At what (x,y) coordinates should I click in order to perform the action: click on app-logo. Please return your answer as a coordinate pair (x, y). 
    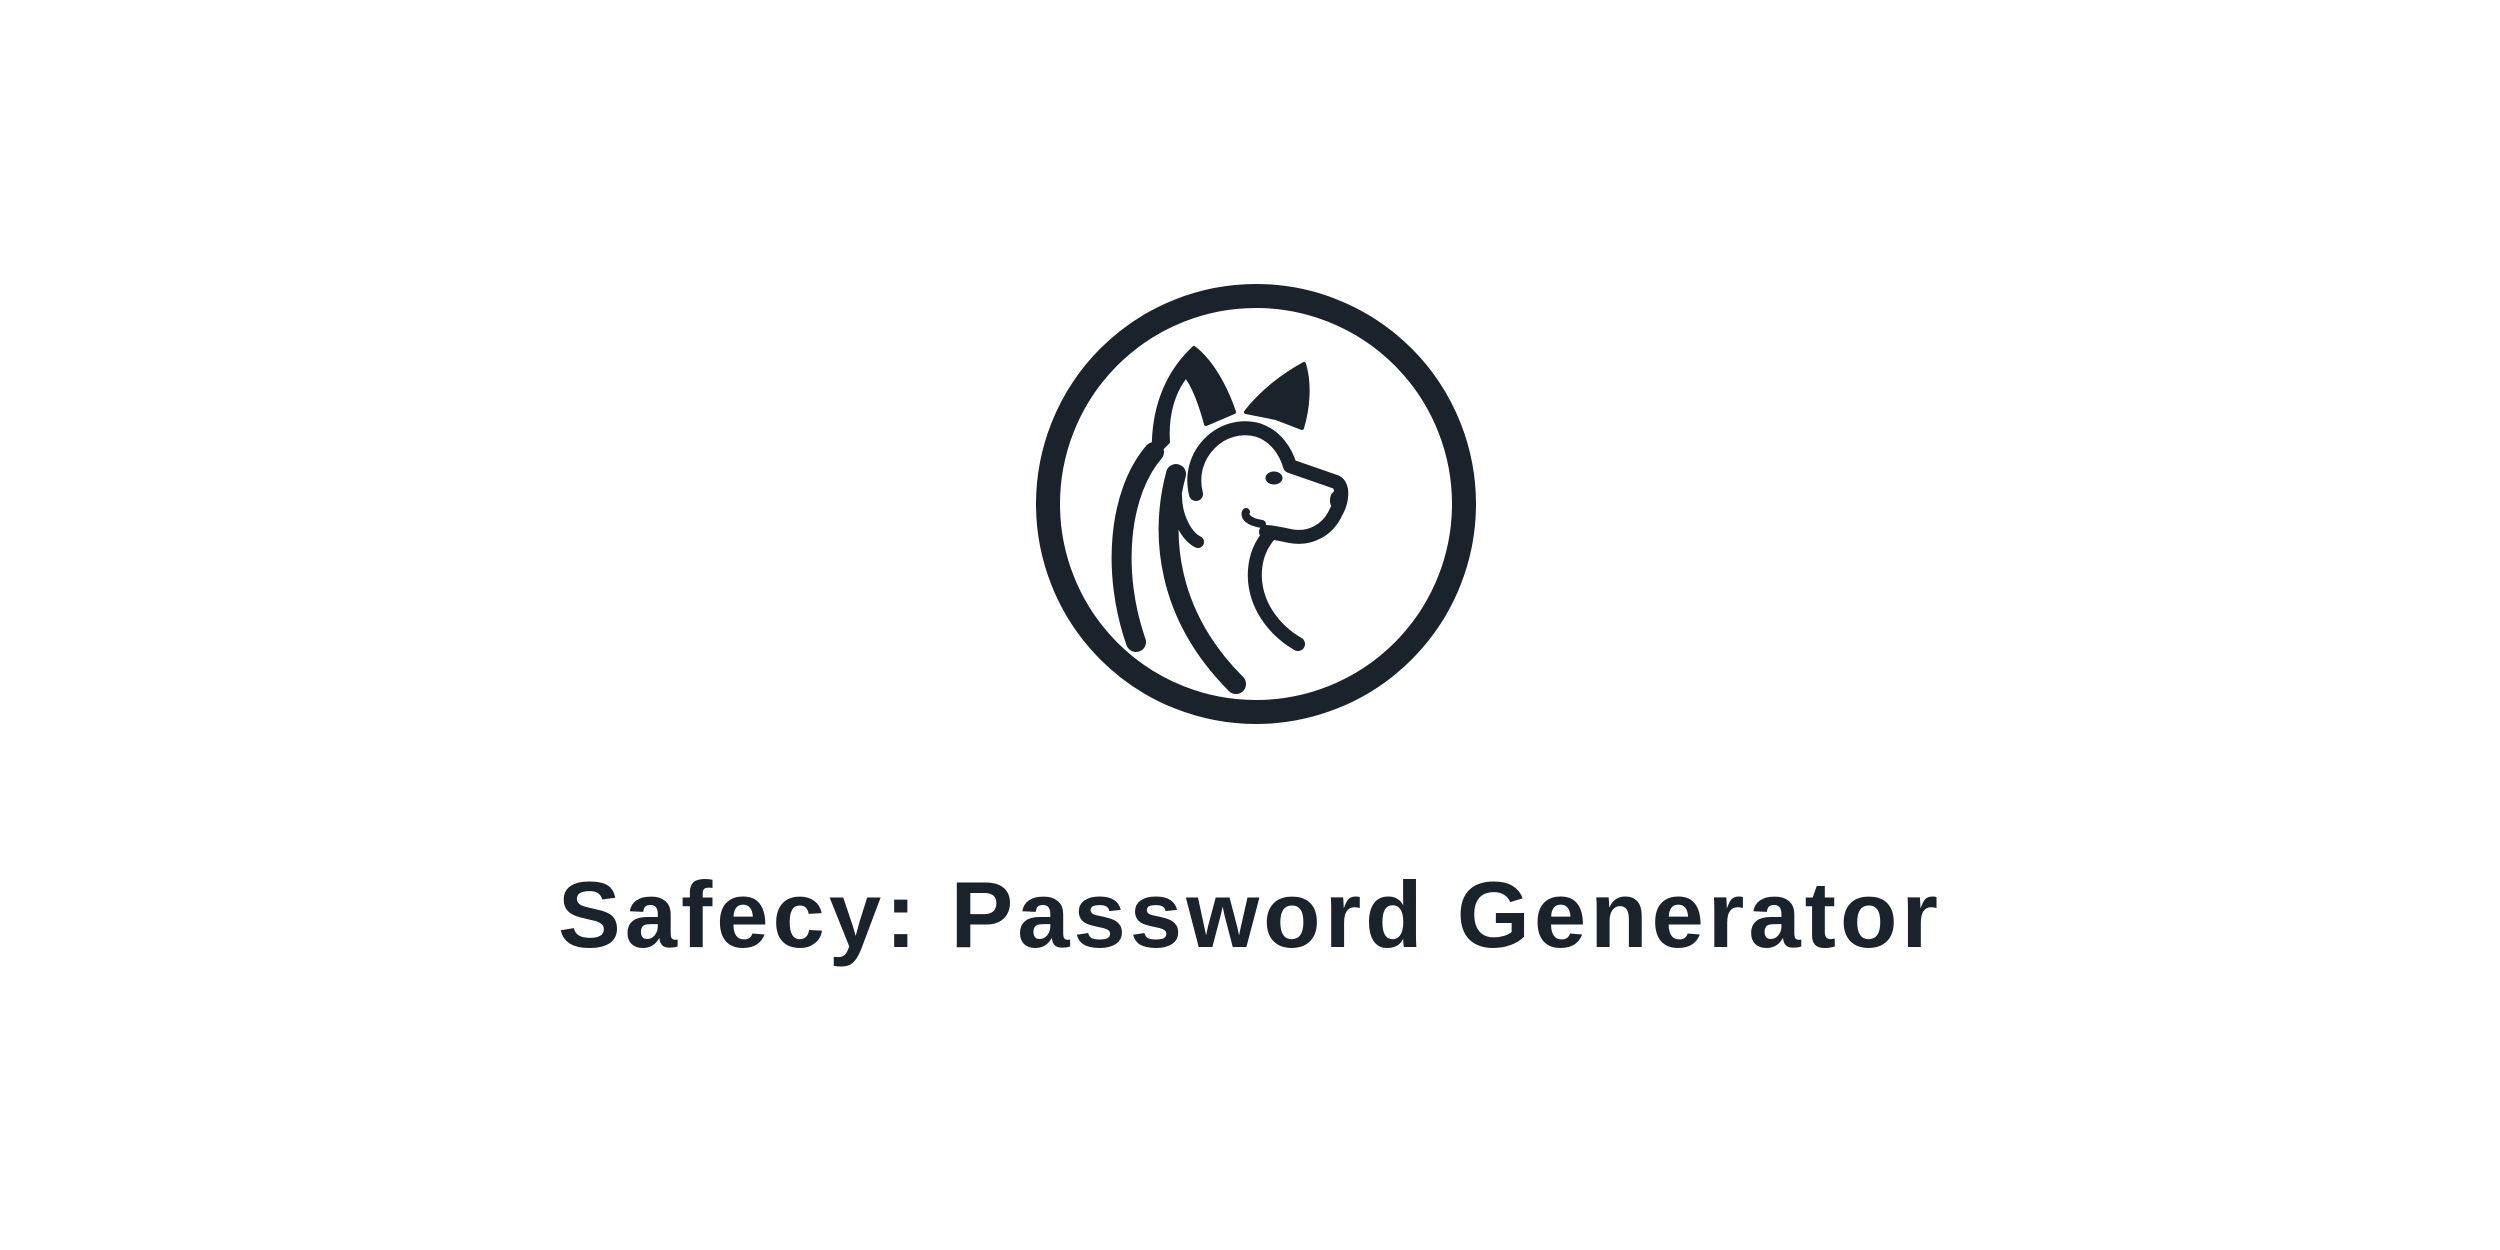
    Looking at the image, I should click on (1256, 504).